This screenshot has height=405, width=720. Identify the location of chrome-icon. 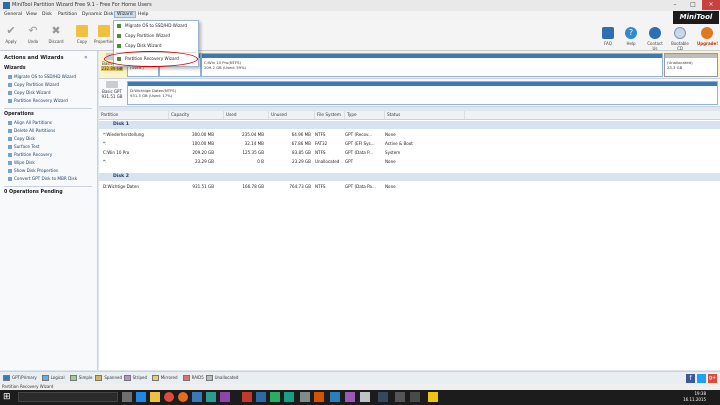
(169, 397).